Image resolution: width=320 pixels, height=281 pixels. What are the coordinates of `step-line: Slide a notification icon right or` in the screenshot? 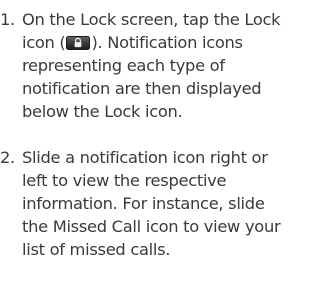 It's located at (145, 157).